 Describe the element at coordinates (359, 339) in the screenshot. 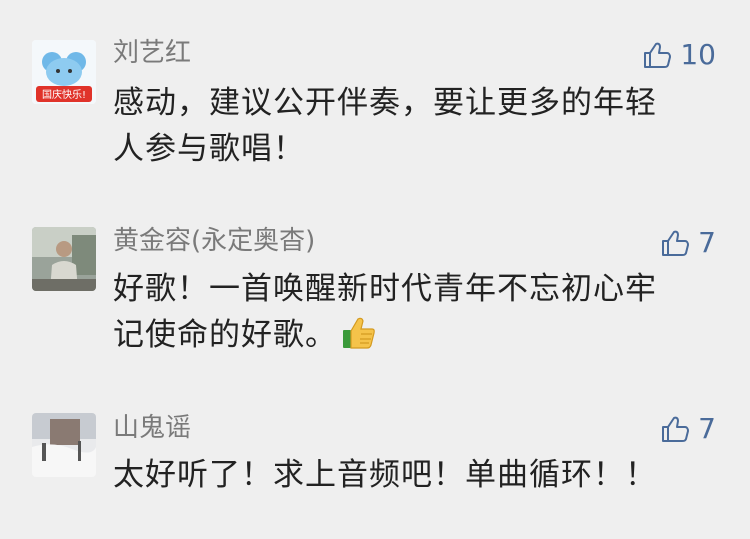

I see `thumbs-up-emoji-icon` at that location.